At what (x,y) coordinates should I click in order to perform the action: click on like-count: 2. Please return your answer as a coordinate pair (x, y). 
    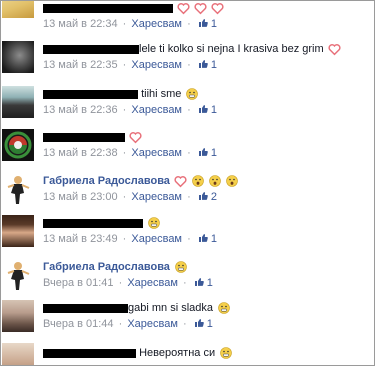
    Looking at the image, I should click on (214, 197).